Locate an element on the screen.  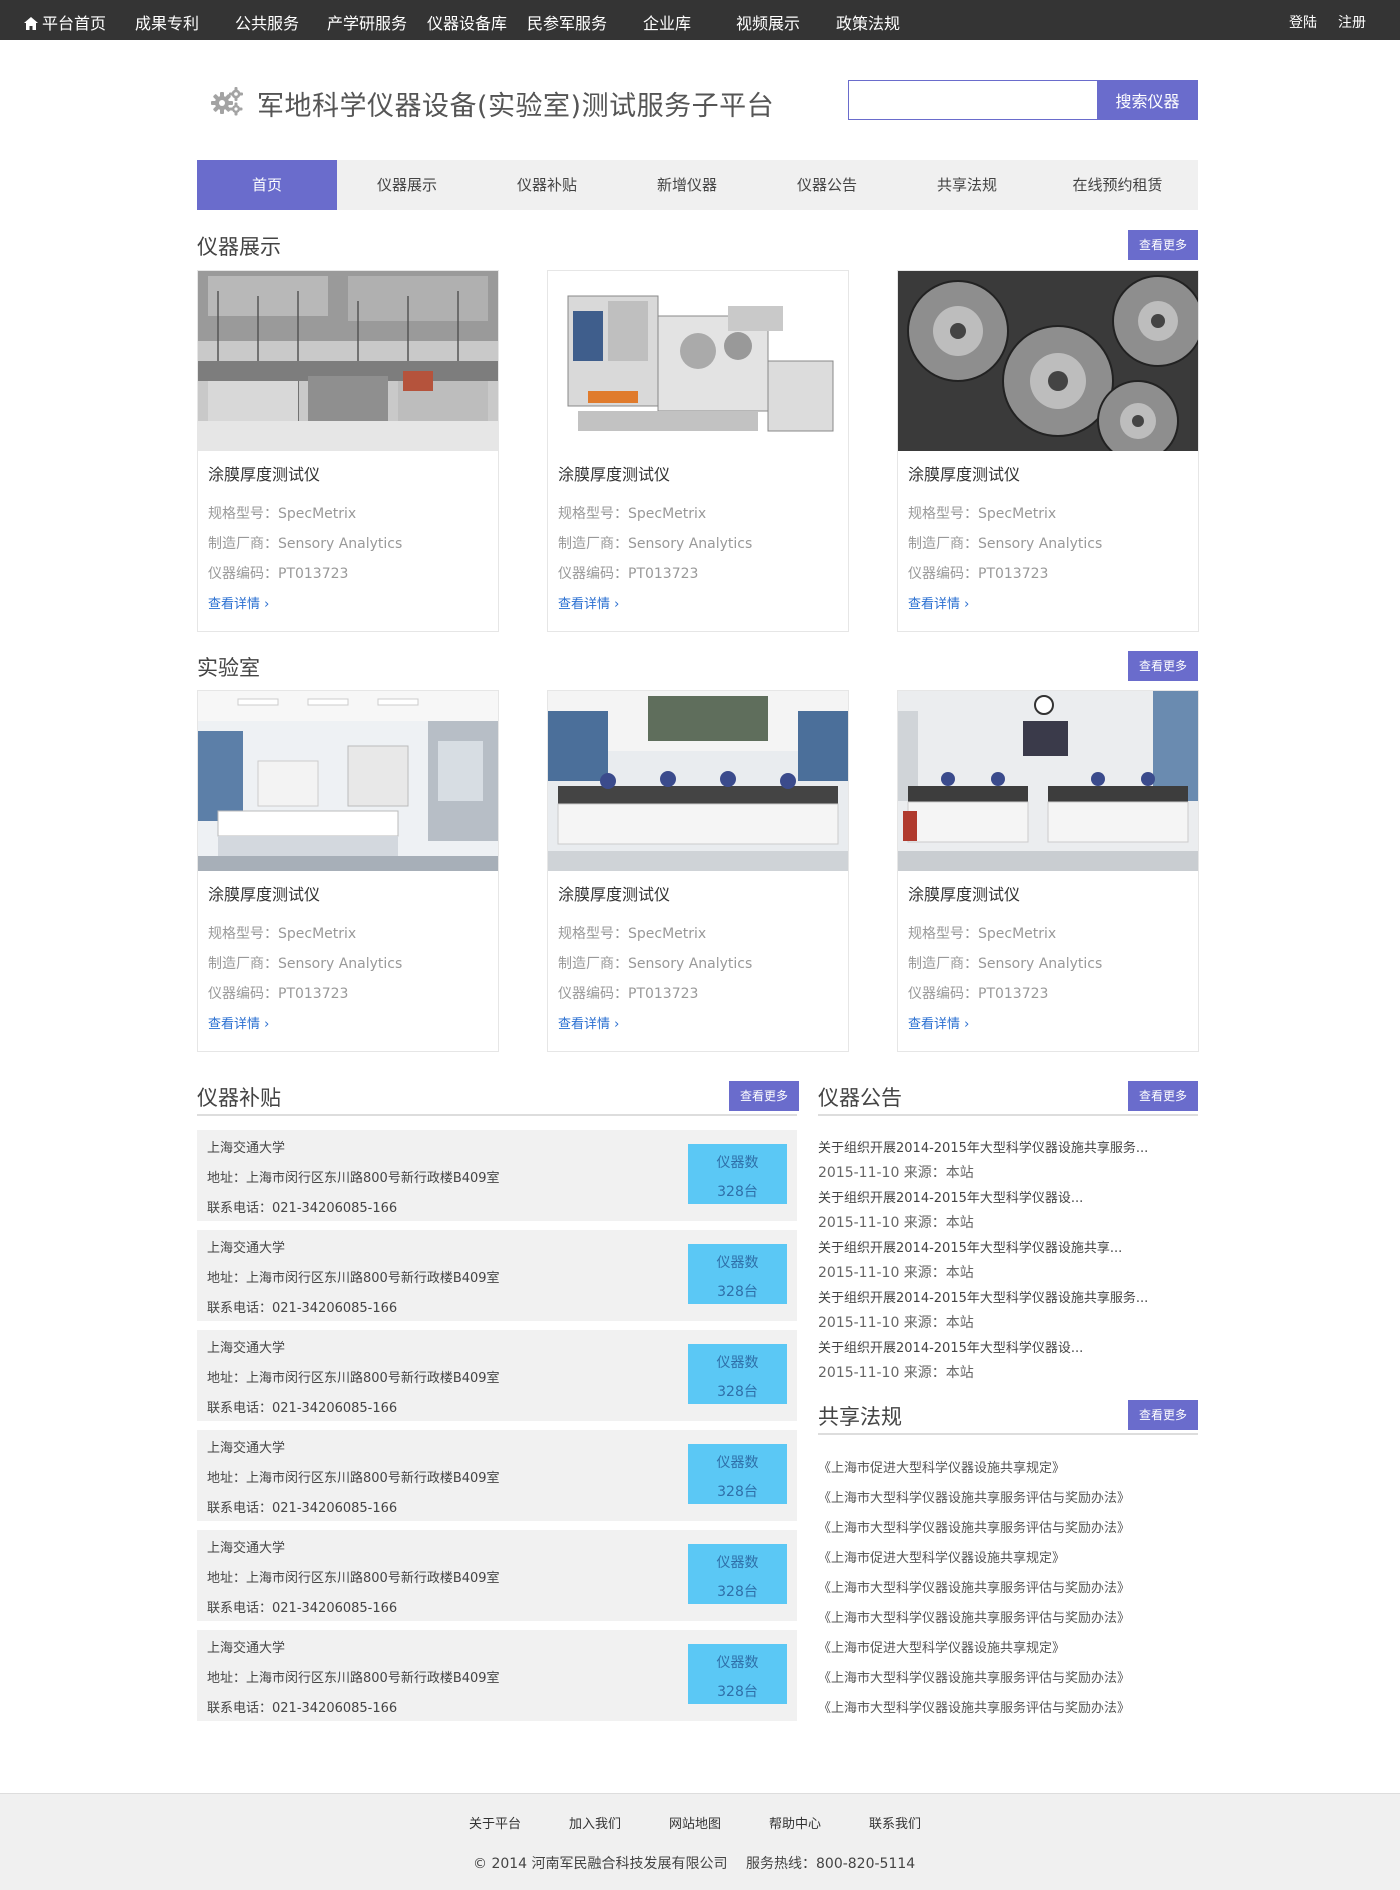
tab-instrument-notice: 仪器公告 is located at coordinates (827, 185).